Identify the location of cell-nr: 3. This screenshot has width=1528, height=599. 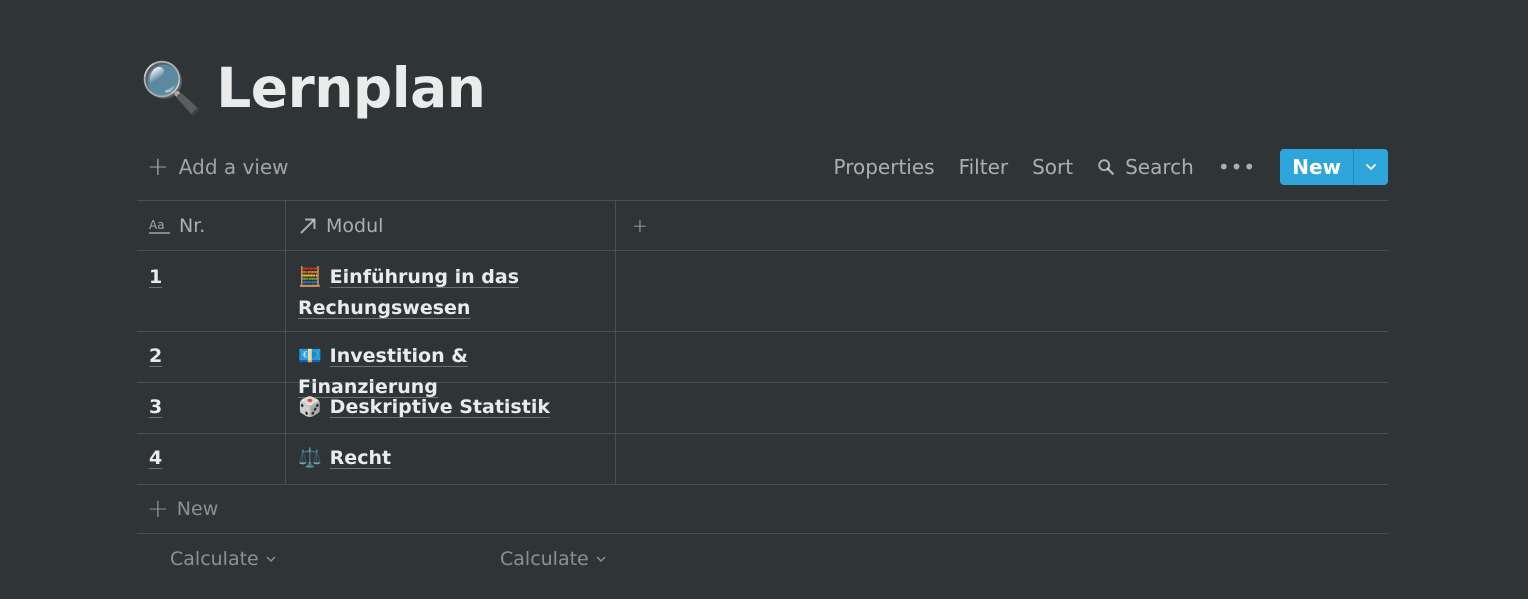
(211, 408).